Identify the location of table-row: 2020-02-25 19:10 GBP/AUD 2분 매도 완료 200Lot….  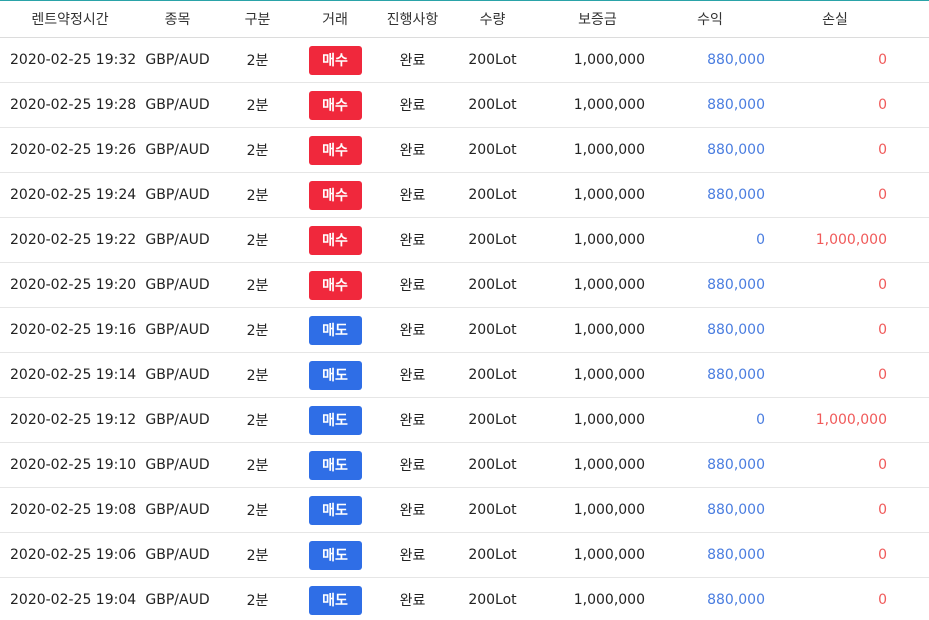
(464, 465).